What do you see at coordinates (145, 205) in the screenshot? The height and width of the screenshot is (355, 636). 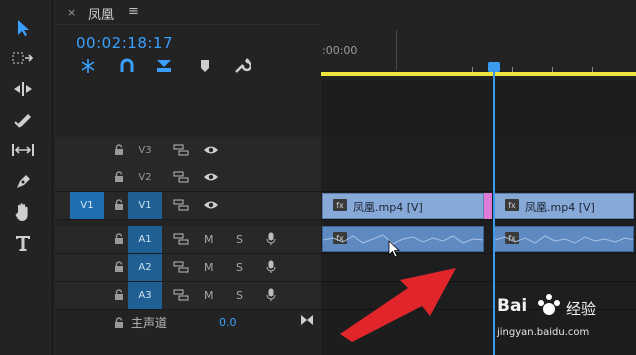 I see `track-target-v1: V1` at bounding box center [145, 205].